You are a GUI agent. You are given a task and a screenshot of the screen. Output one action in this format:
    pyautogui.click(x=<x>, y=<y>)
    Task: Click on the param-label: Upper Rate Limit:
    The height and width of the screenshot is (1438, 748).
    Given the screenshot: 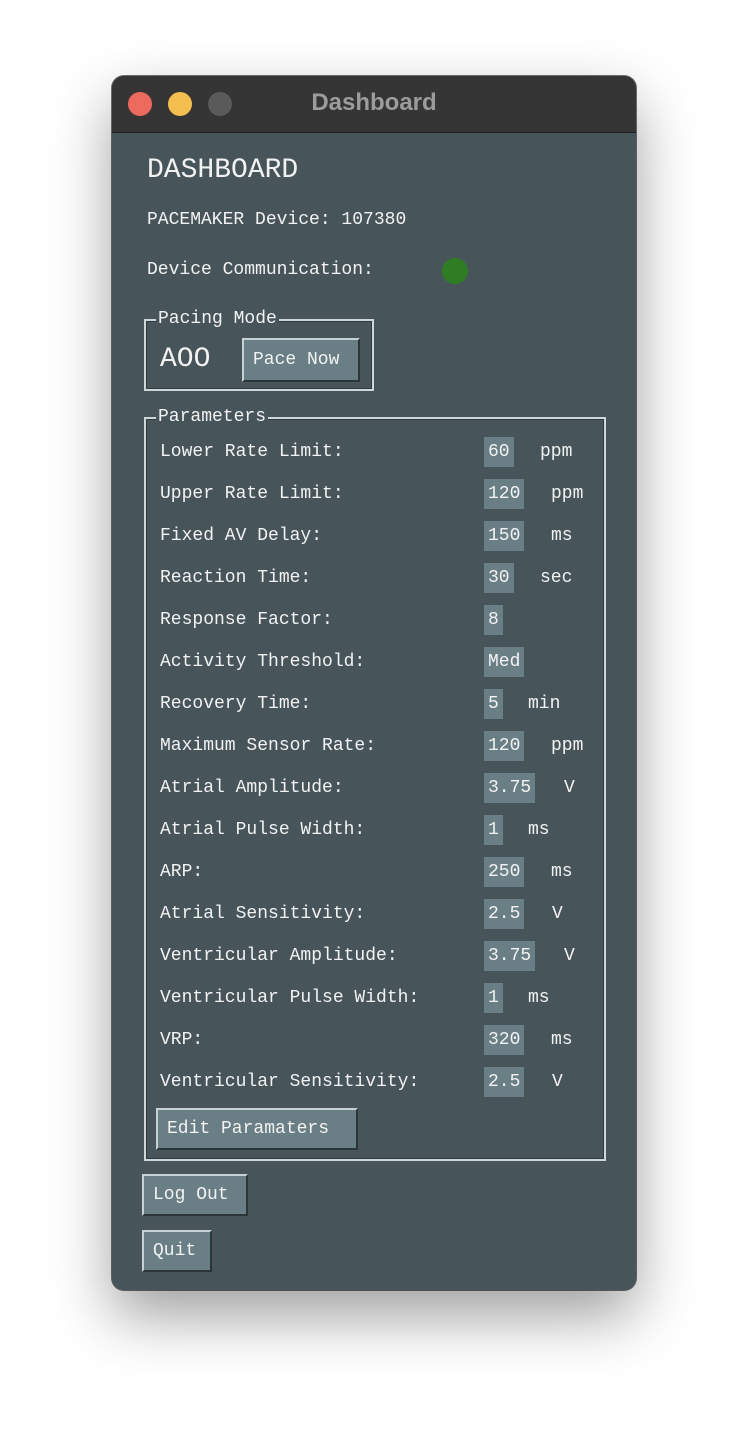 What is the action you would take?
    pyautogui.click(x=252, y=494)
    